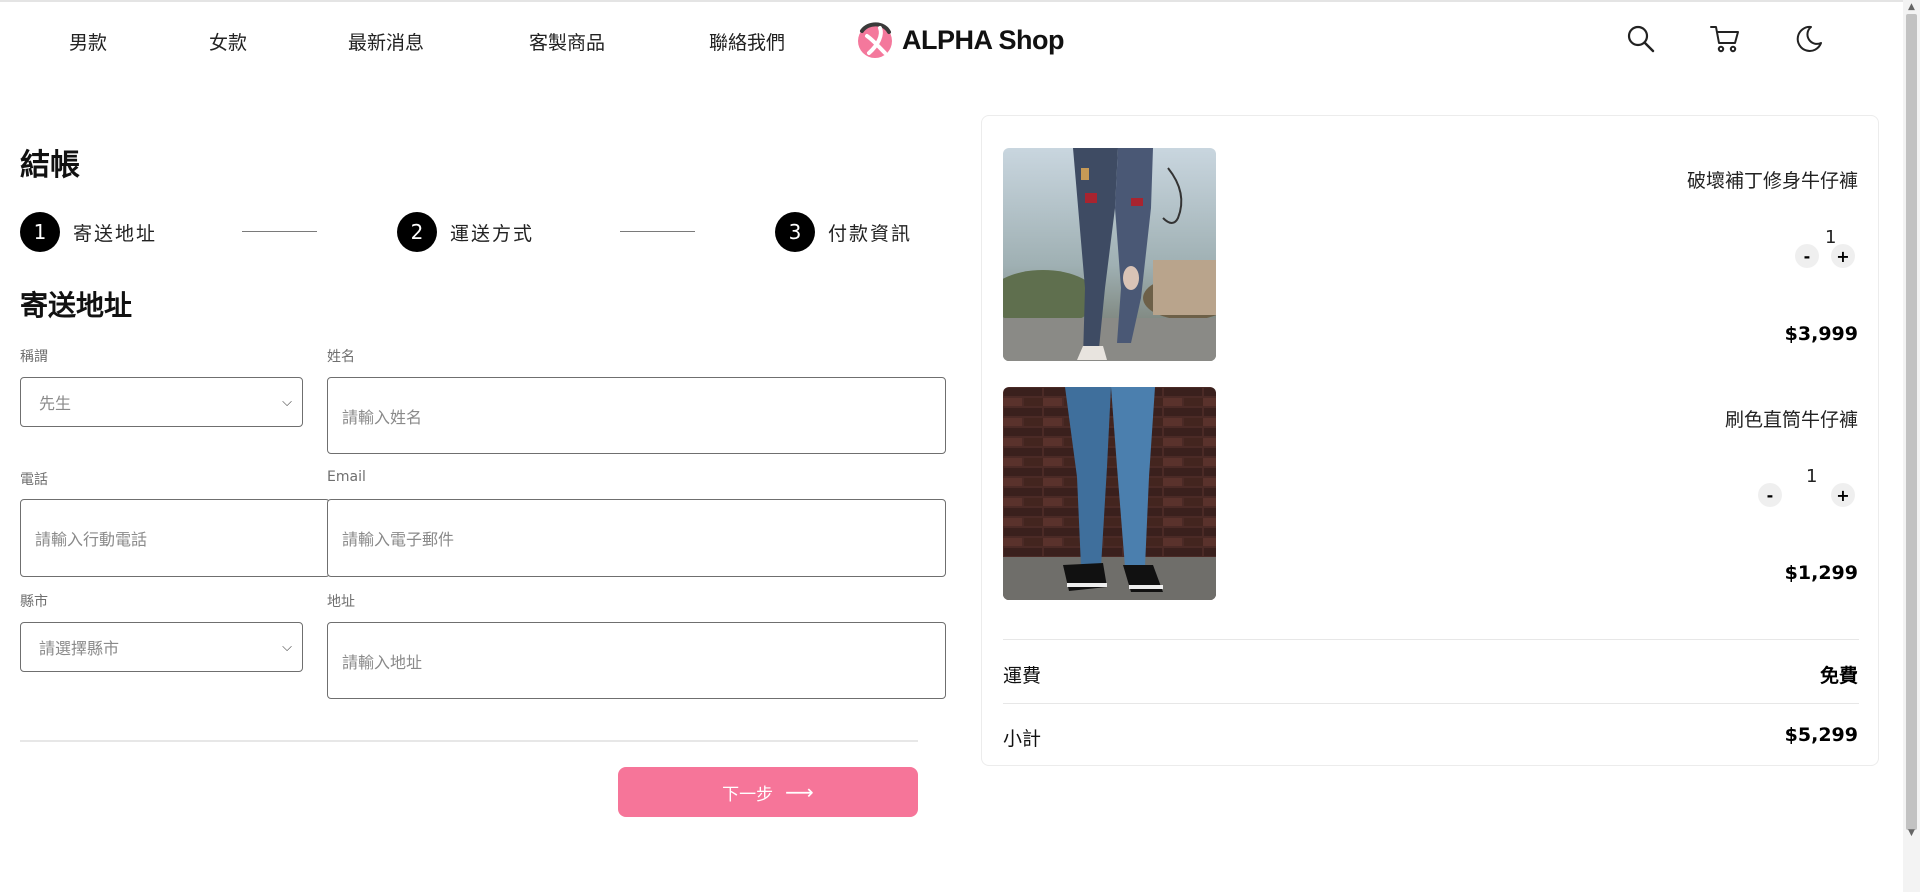 This screenshot has width=1920, height=892. What do you see at coordinates (386, 41) in the screenshot?
I see `nav-item-news: 最新消息` at bounding box center [386, 41].